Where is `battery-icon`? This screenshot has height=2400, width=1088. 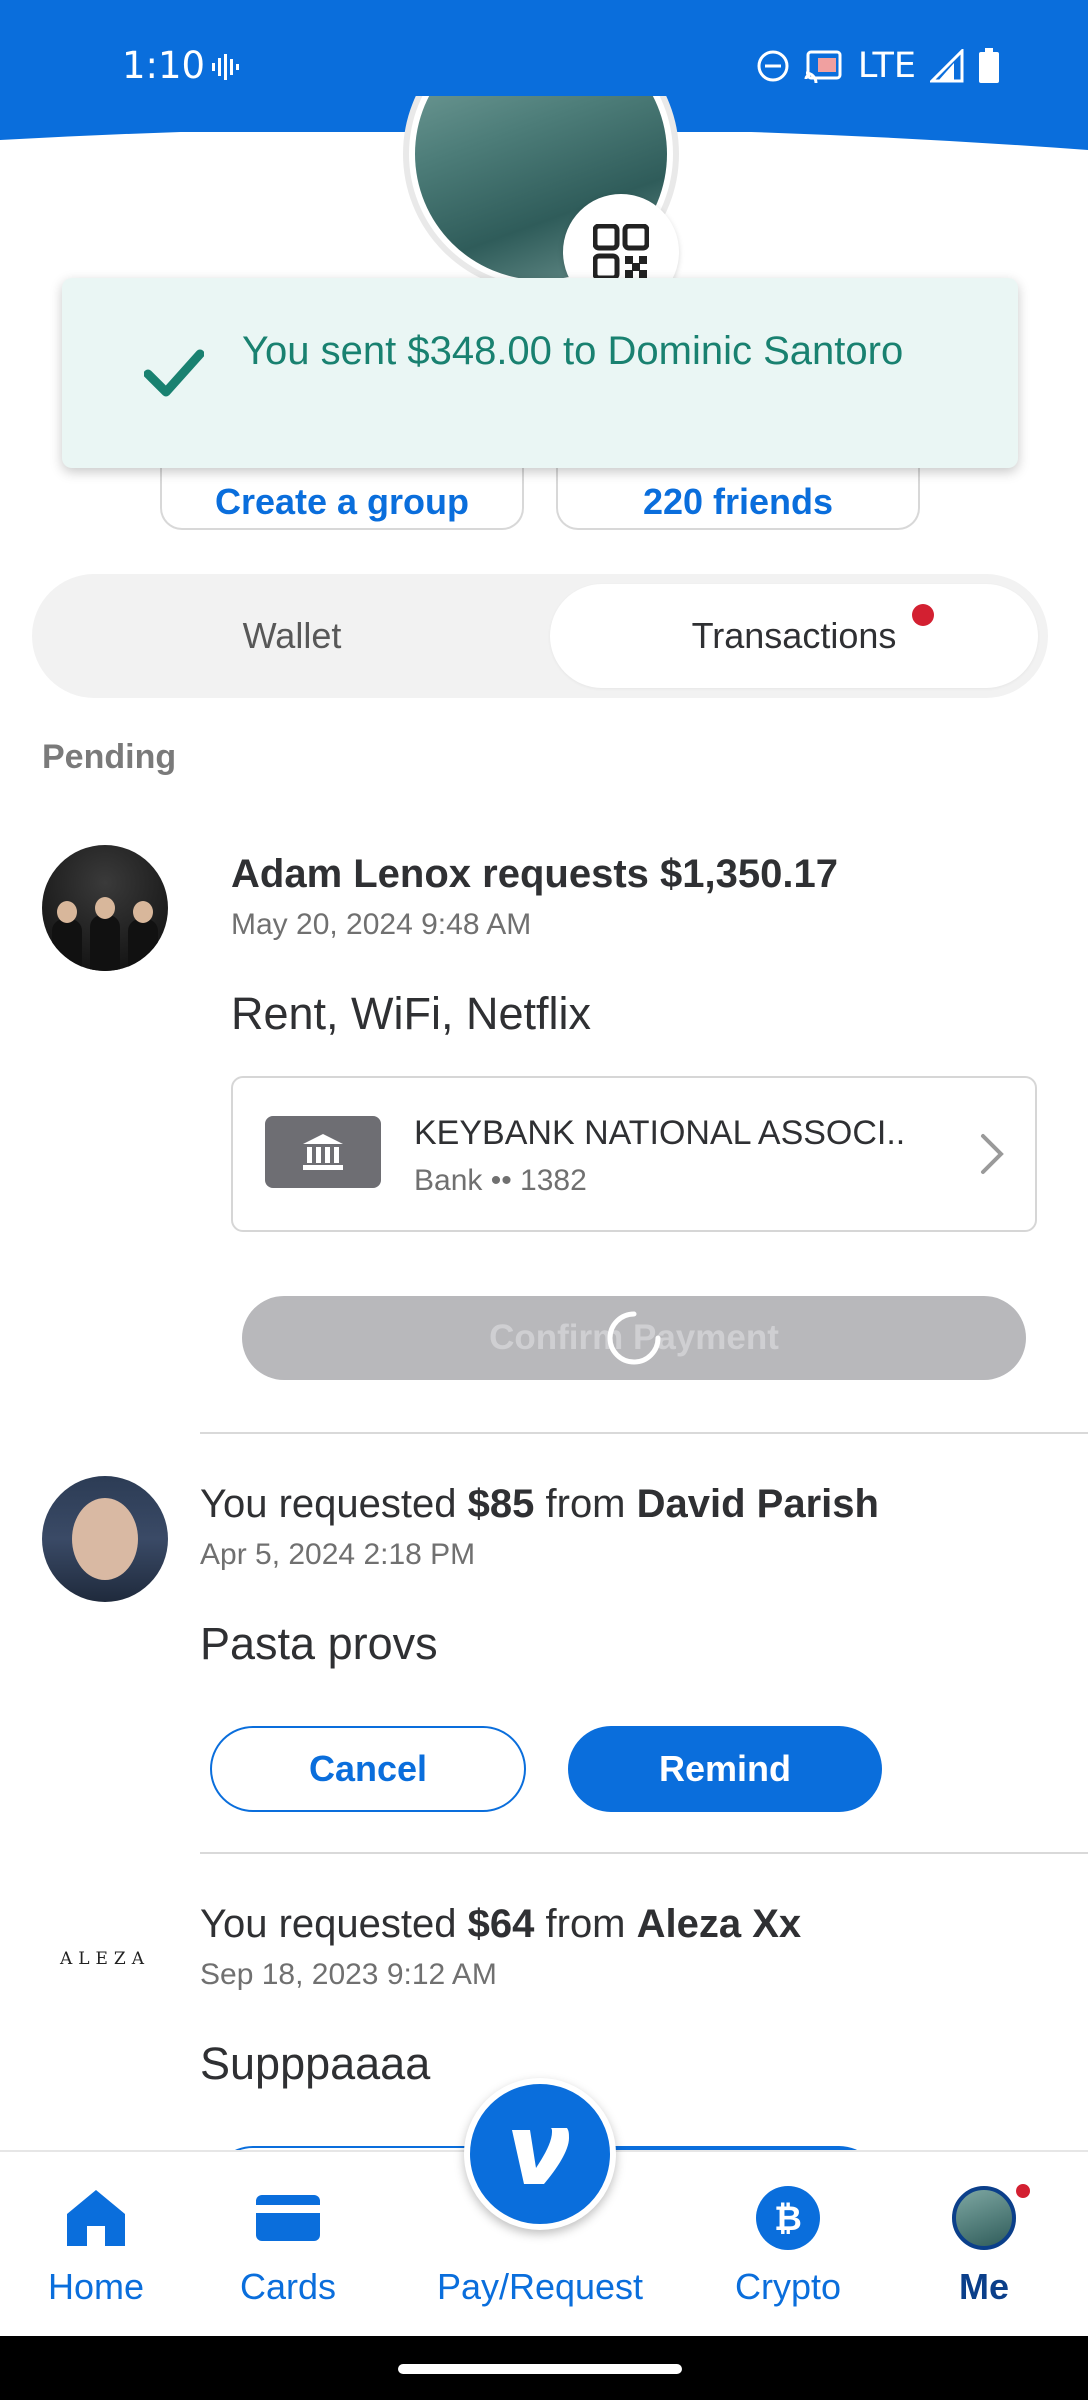 battery-icon is located at coordinates (989, 65).